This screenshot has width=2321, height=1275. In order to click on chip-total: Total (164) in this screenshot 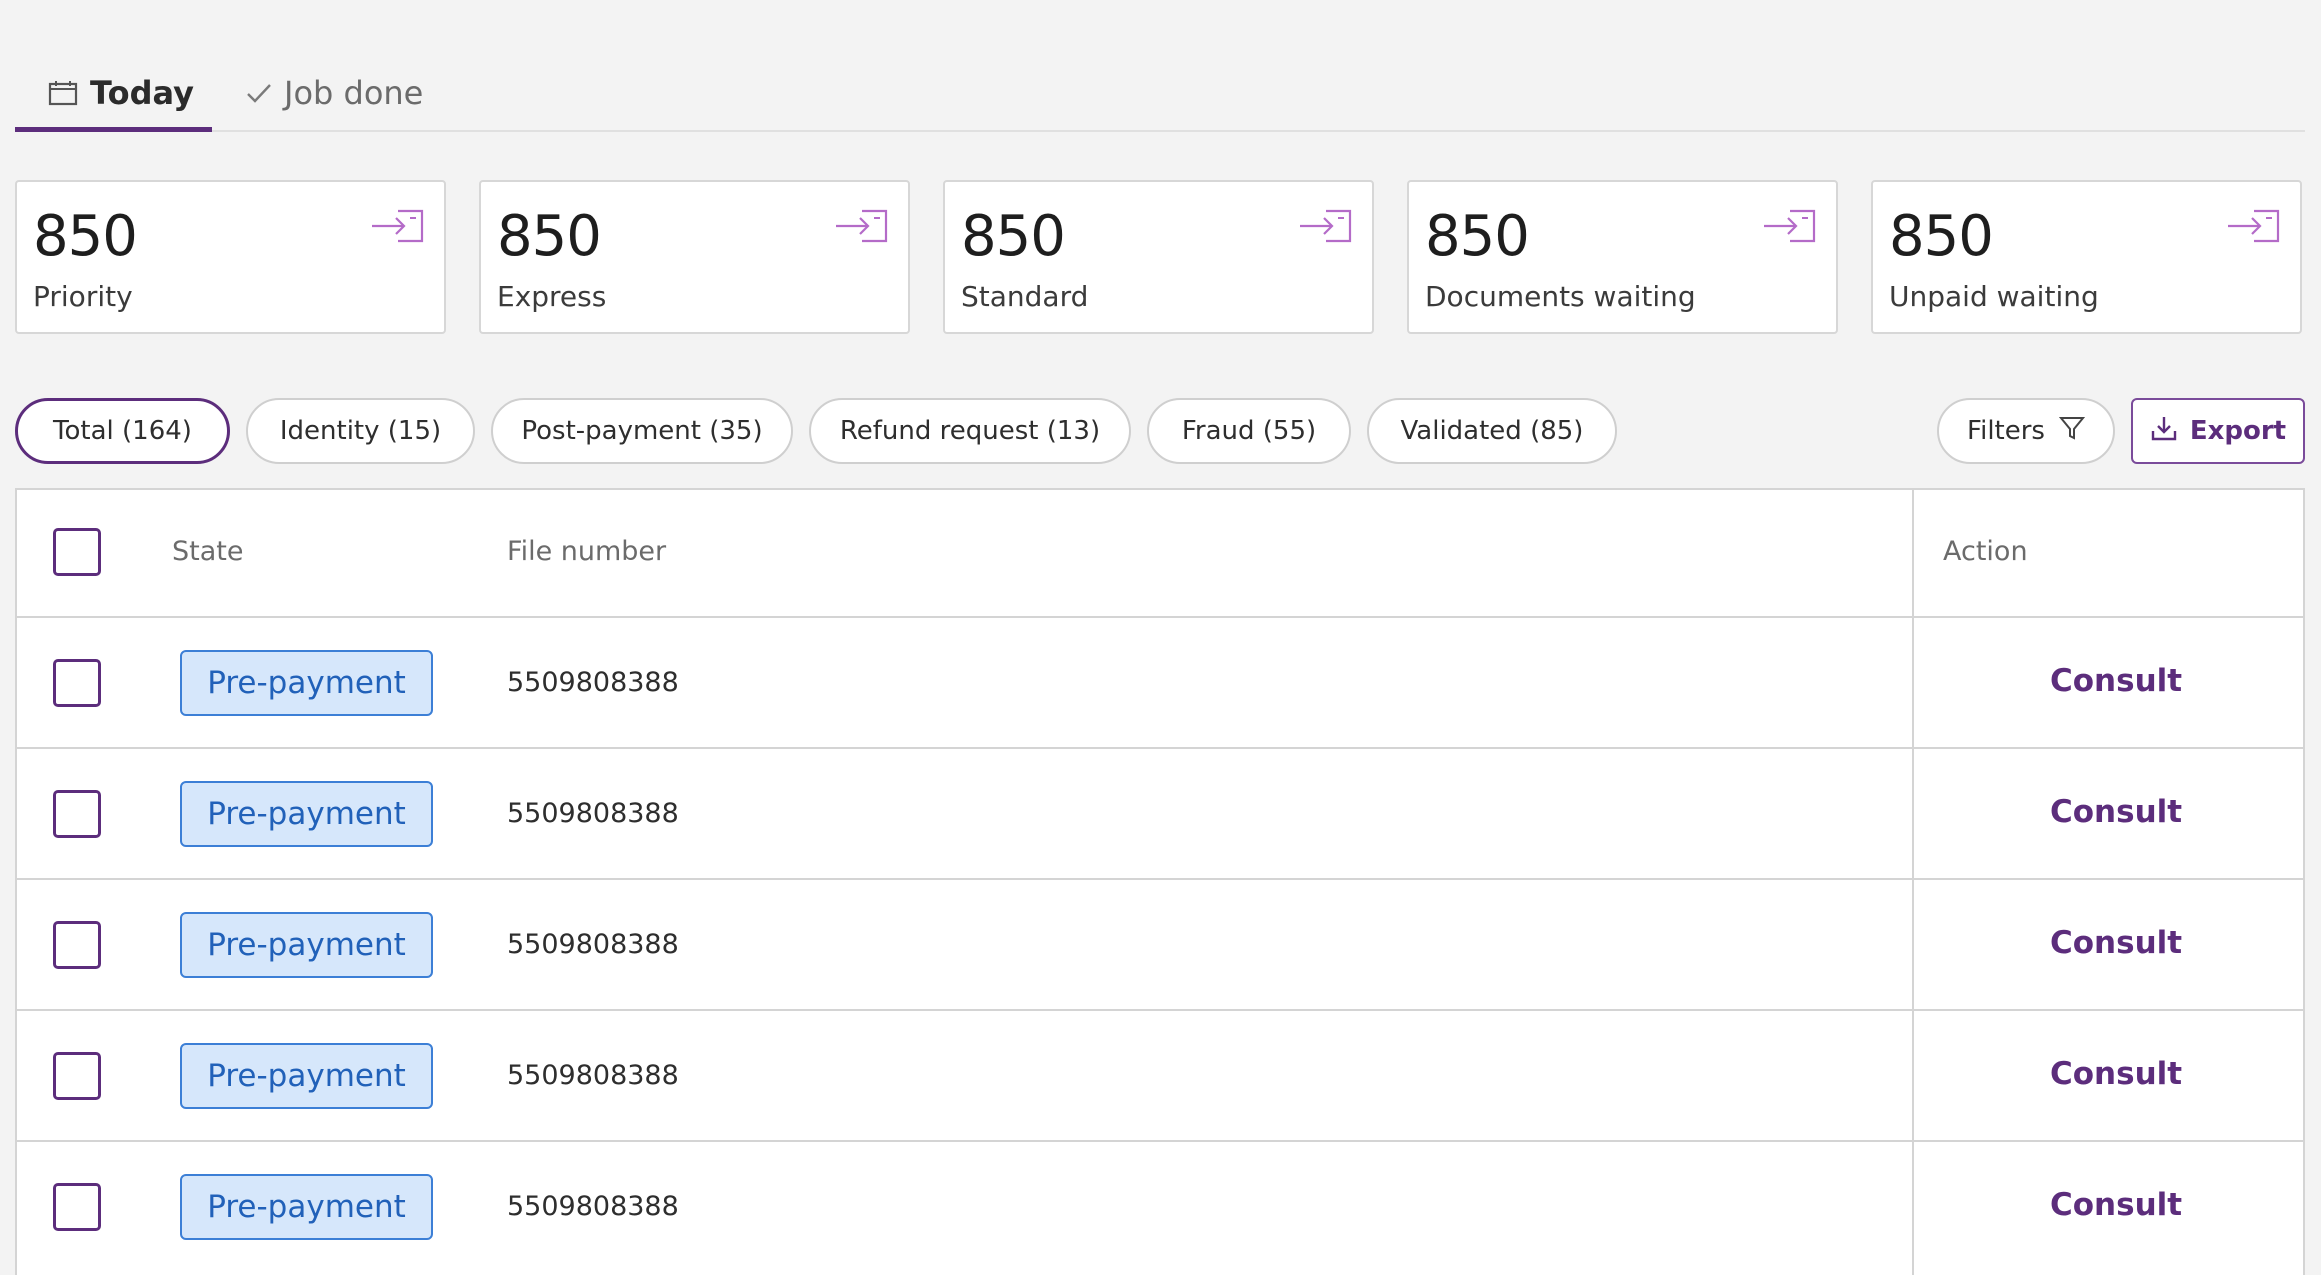, I will do `click(122, 431)`.